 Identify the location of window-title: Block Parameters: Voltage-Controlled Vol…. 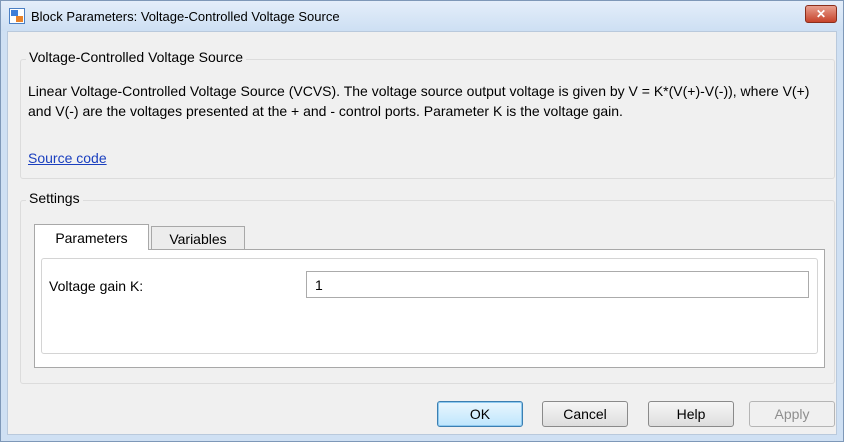
(185, 16).